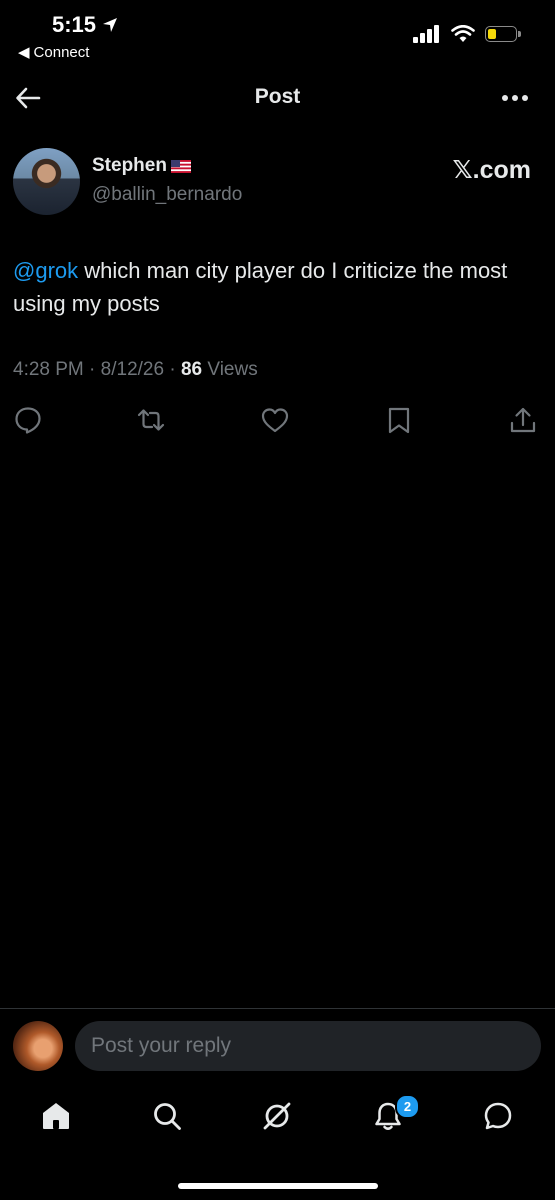 This screenshot has width=555, height=1200. What do you see at coordinates (426, 34) in the screenshot?
I see `cellular-signal-icon` at bounding box center [426, 34].